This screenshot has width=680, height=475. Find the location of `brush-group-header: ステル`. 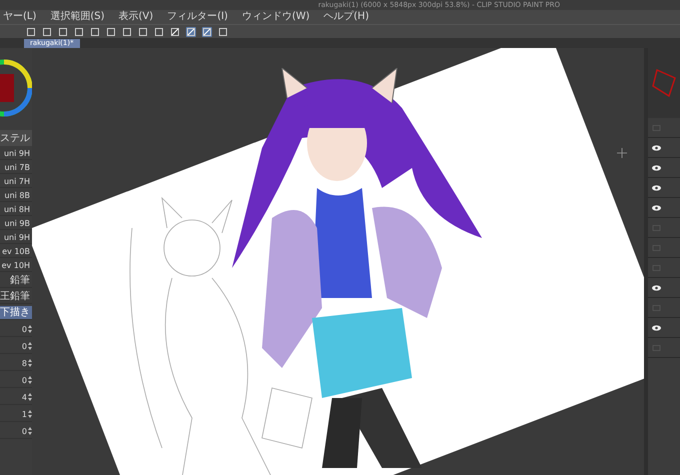

brush-group-header: ステル is located at coordinates (16, 138).